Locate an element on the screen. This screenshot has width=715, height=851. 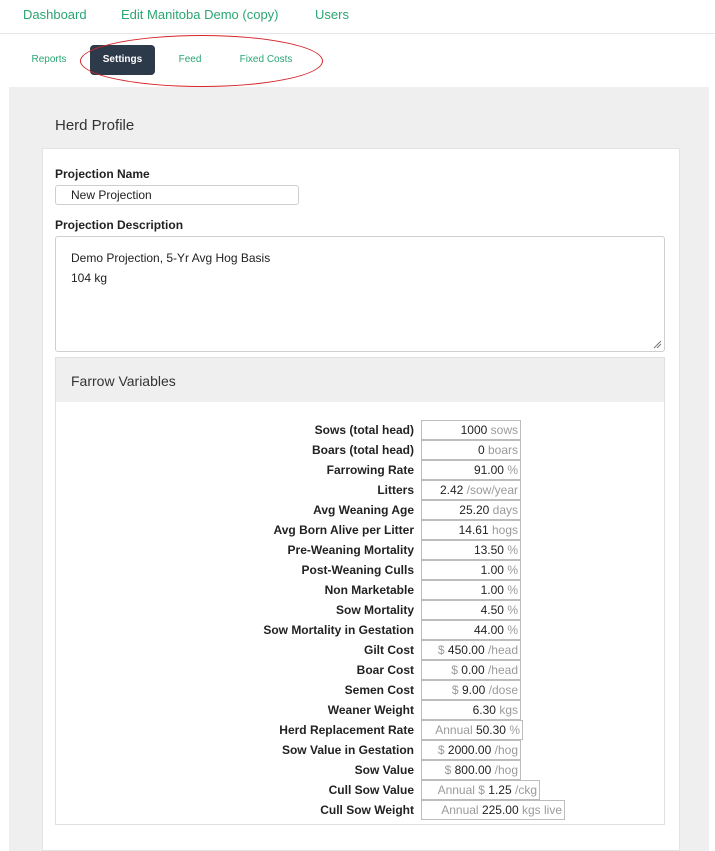
farrow-row-unit: kgs is located at coordinates (506, 710).